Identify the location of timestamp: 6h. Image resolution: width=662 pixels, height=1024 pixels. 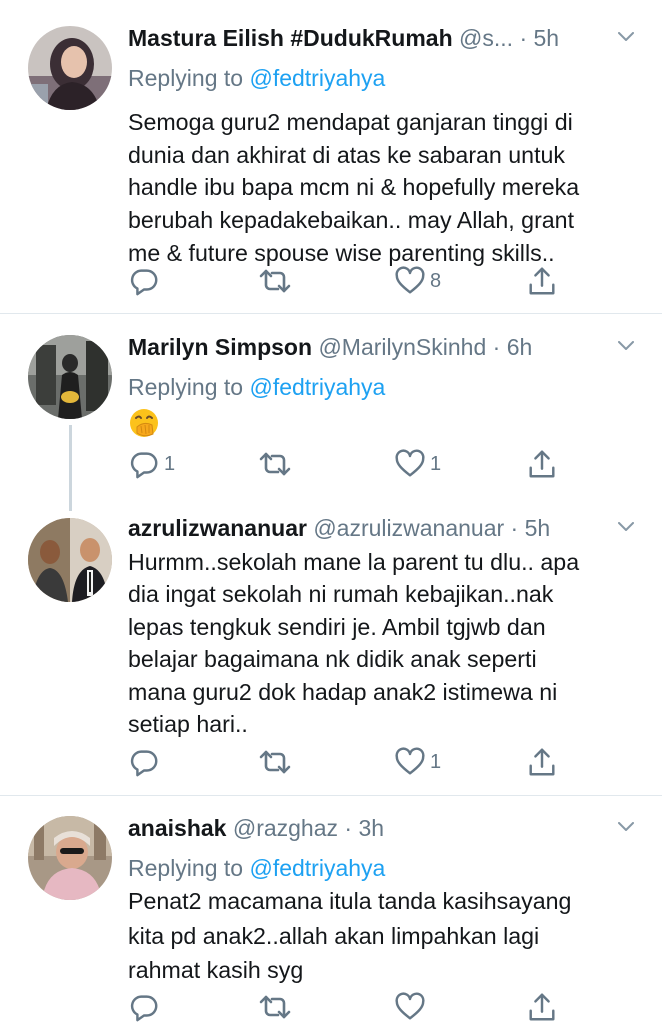
(520, 347).